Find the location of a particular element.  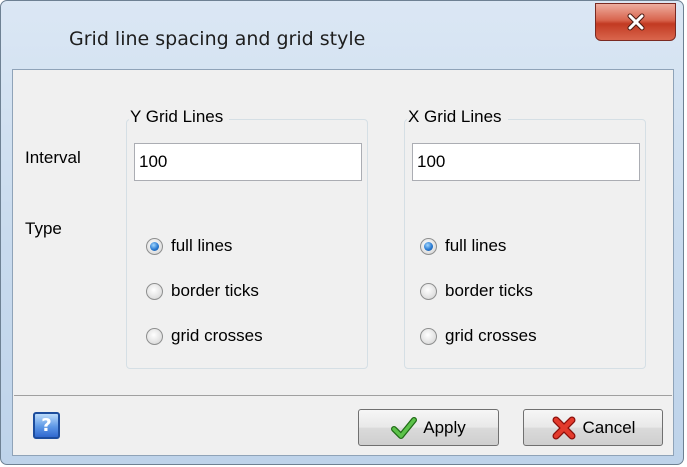

x-full-lines-option: full lines is located at coordinates (463, 246).